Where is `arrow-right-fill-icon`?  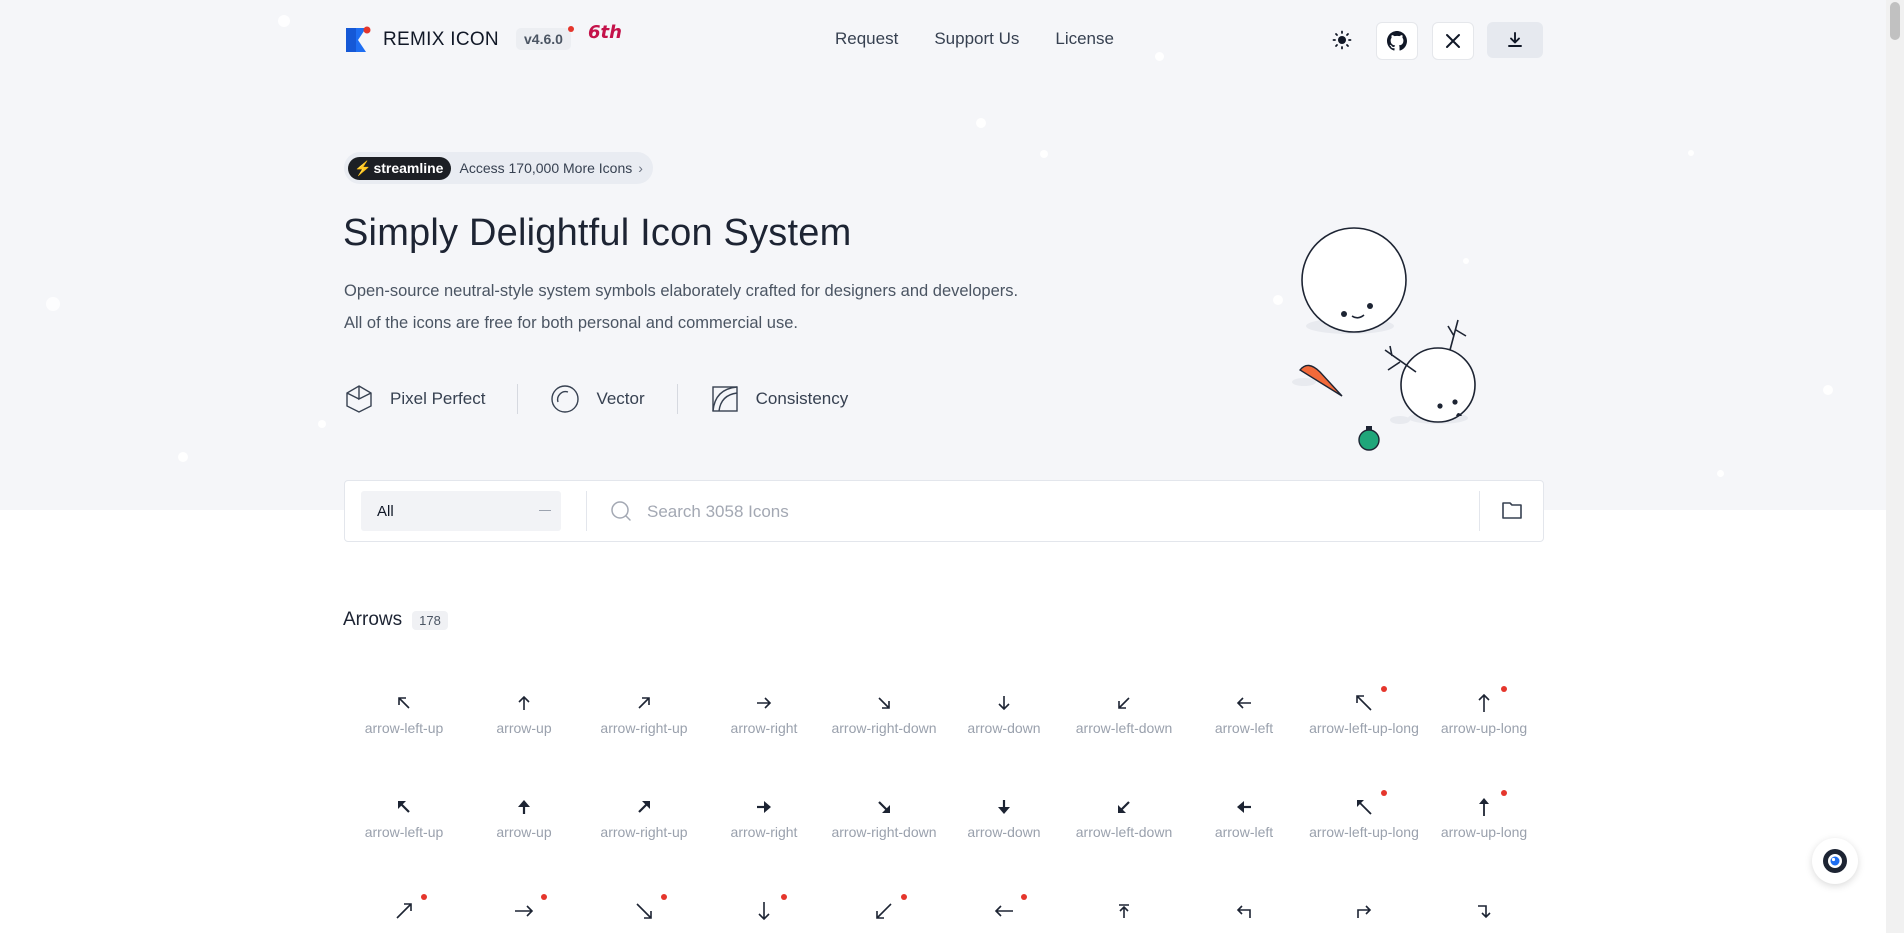 arrow-right-fill-icon is located at coordinates (764, 807).